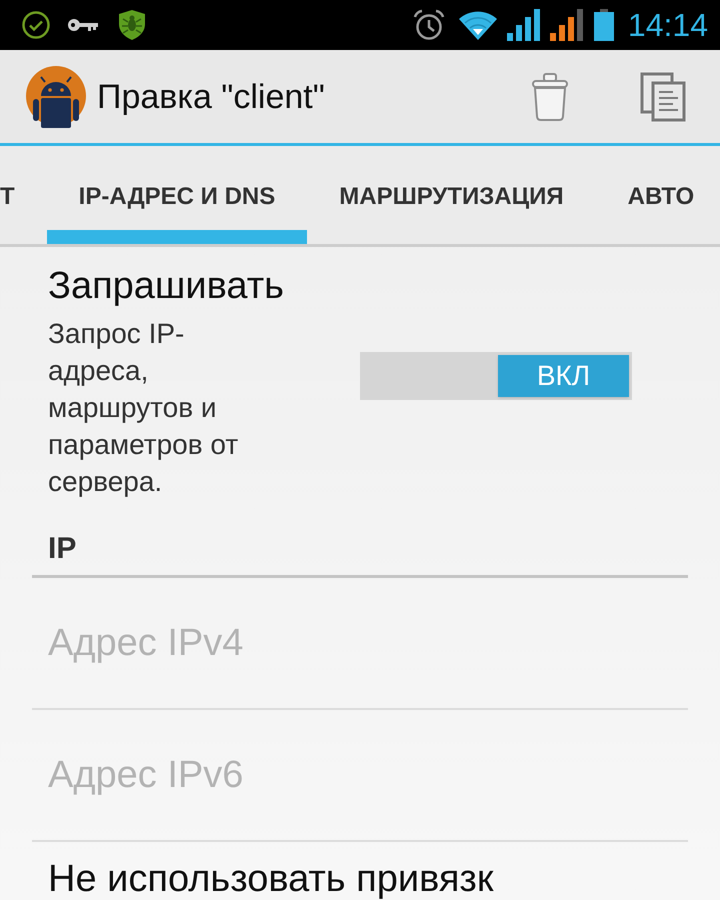  Describe the element at coordinates (360, 643) in the screenshot. I see `input-field: Адрес IPv4` at that location.